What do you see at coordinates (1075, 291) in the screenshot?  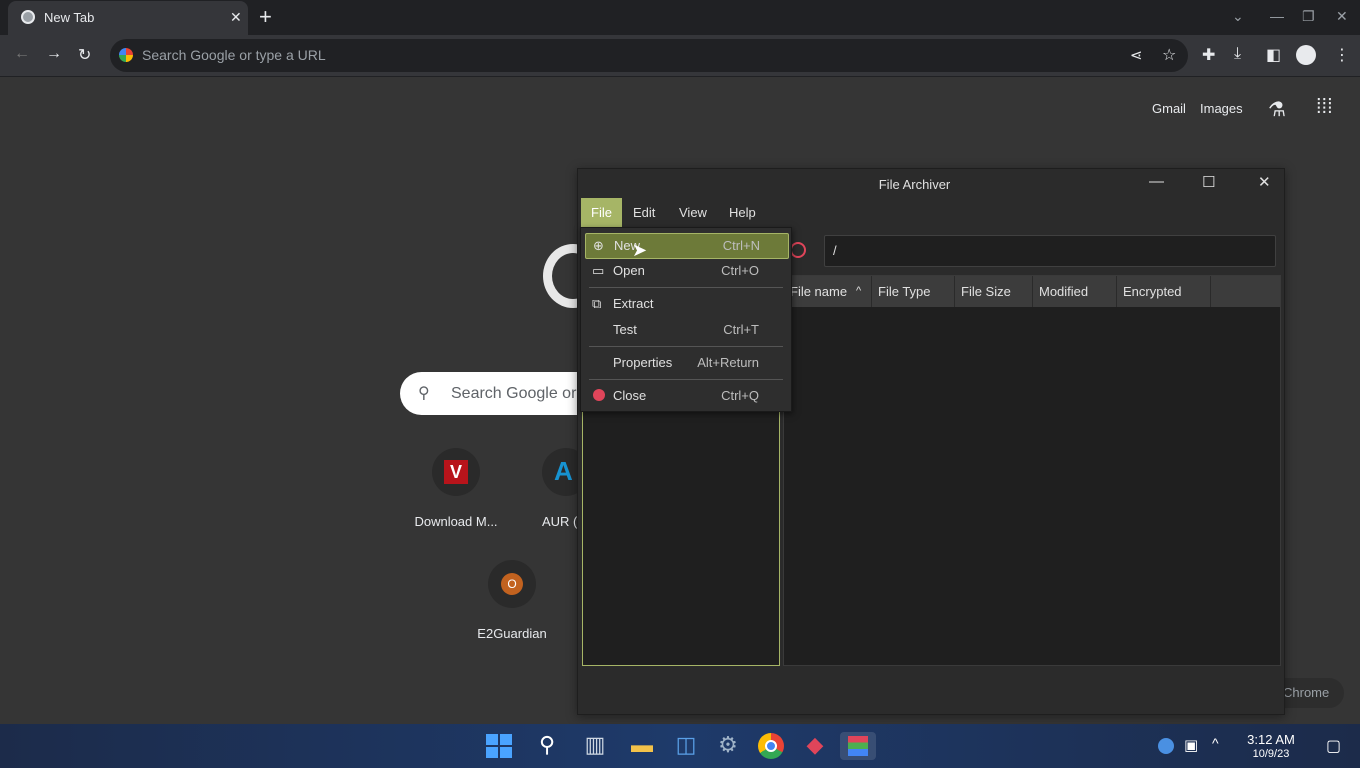 I see `column-header-modified: Modified` at bounding box center [1075, 291].